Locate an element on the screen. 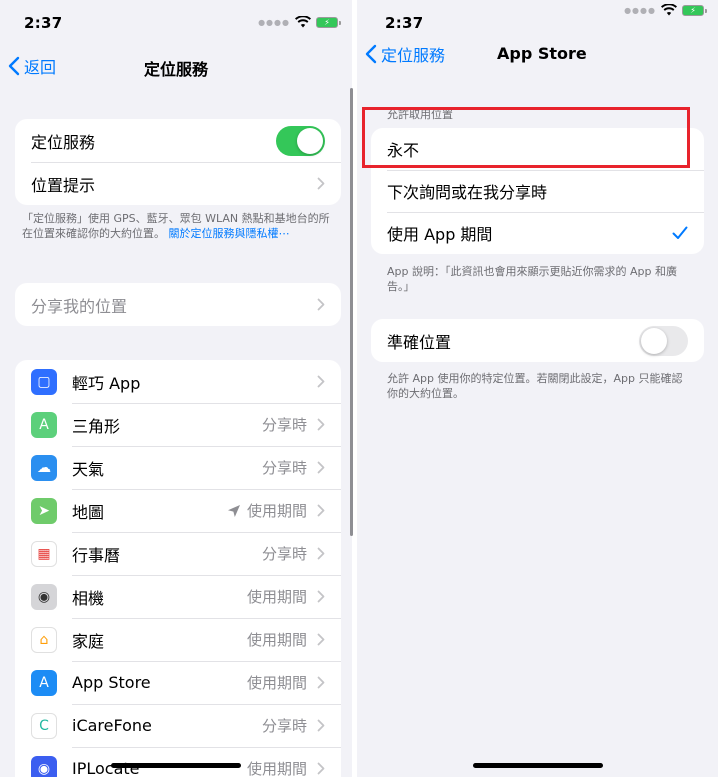 The image size is (718, 777). precise-location-label: 準確位置 is located at coordinates (419, 342).